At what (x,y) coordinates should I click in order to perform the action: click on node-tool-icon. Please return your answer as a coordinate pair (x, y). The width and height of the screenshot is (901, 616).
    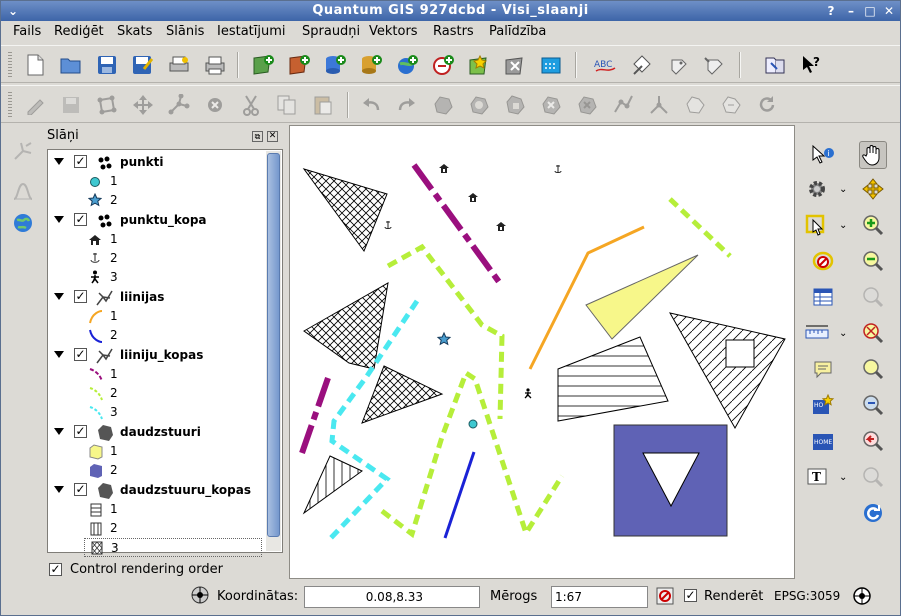
    Looking at the image, I should click on (179, 105).